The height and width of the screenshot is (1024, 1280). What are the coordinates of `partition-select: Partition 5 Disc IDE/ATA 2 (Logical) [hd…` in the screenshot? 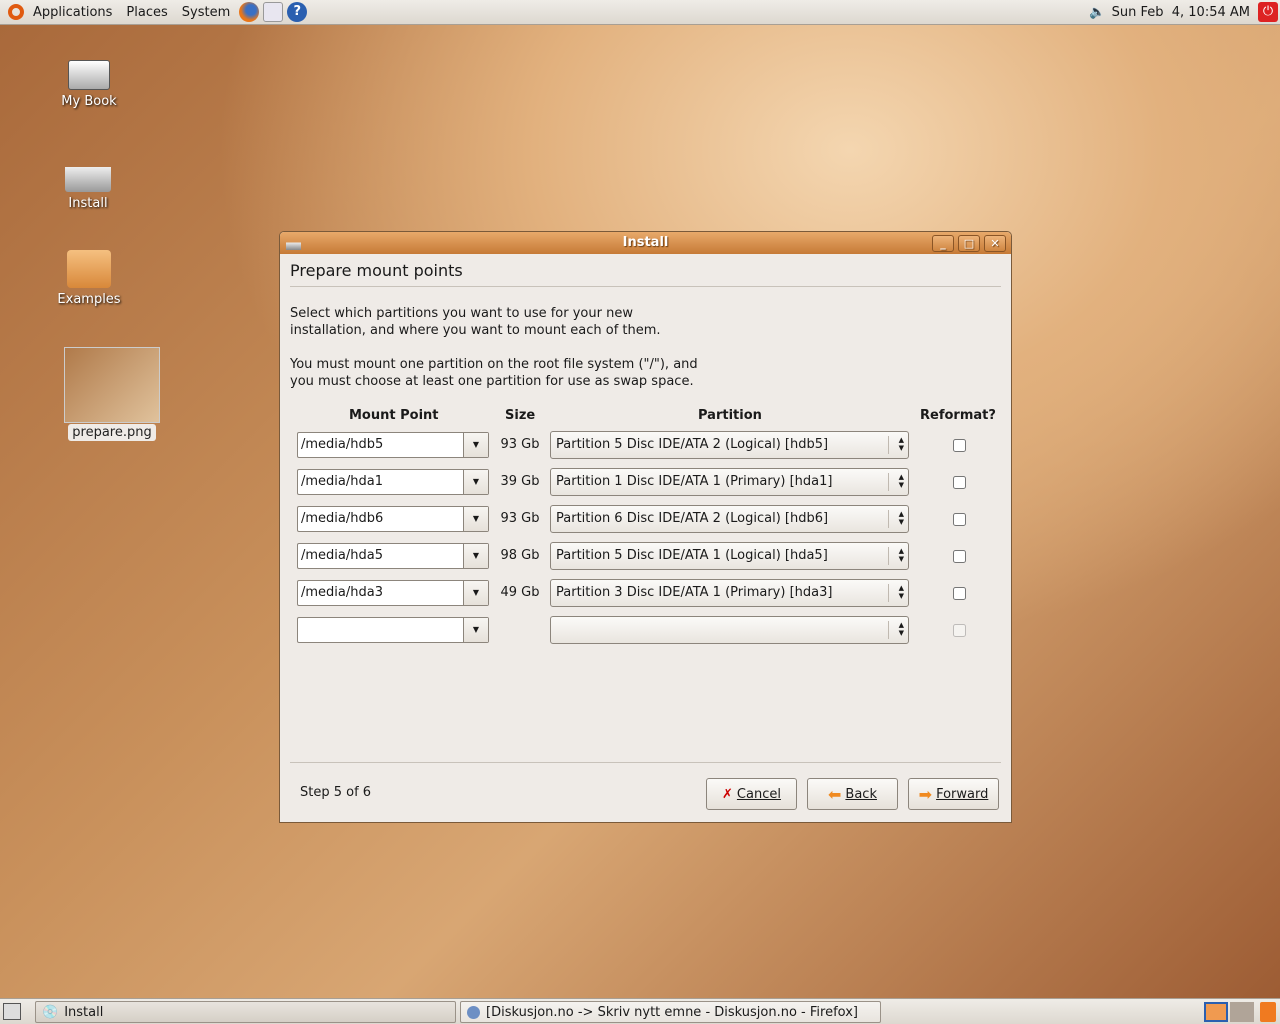 It's located at (729, 445).